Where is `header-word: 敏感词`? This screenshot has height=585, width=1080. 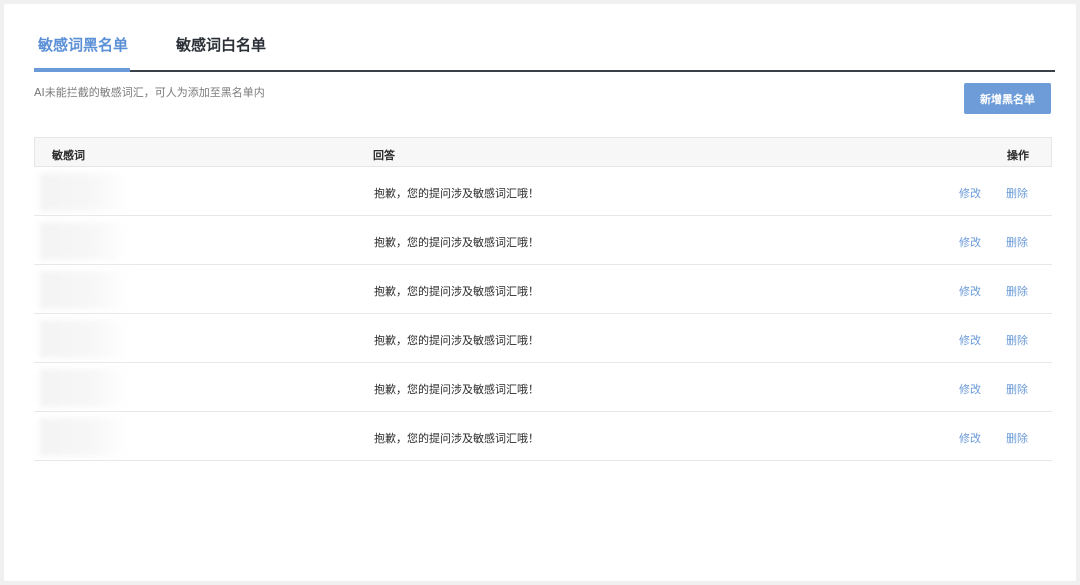
header-word: 敏感词 is located at coordinates (68, 155).